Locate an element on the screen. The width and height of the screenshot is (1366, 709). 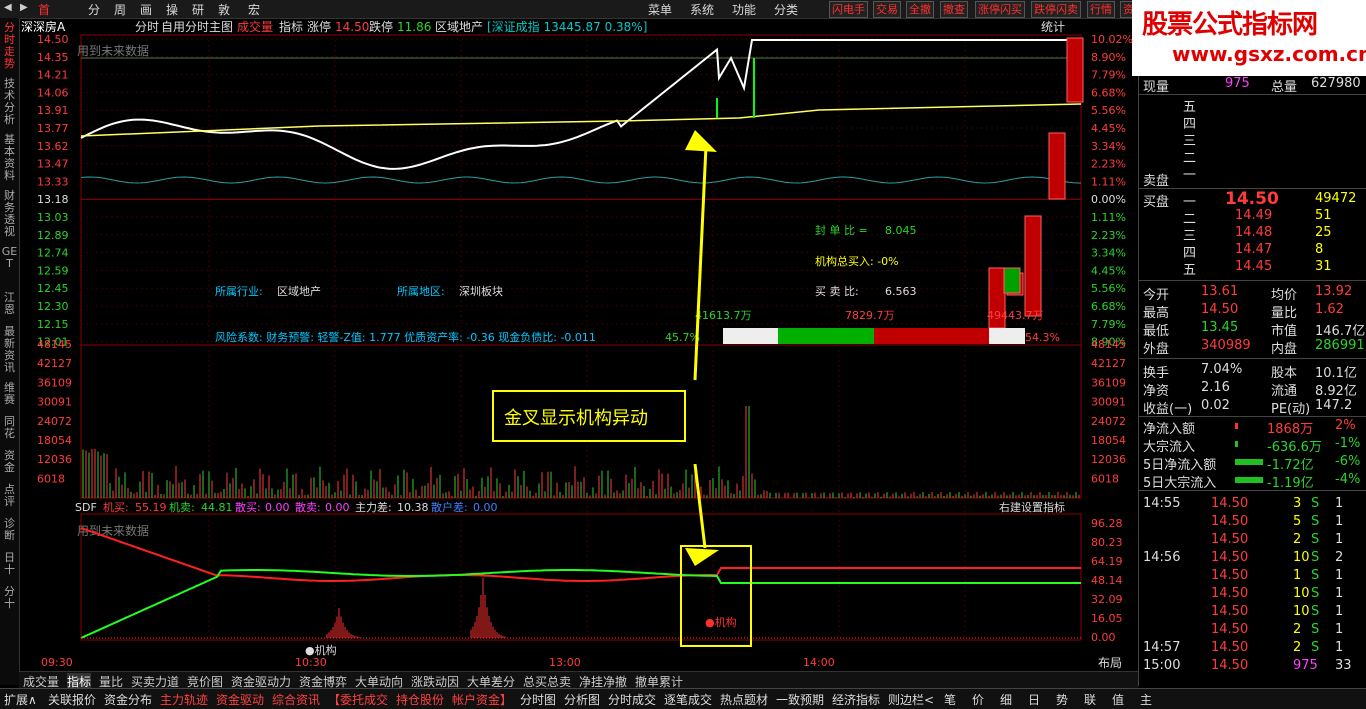
toolbar-button: 闪电手 is located at coordinates (848, 9).